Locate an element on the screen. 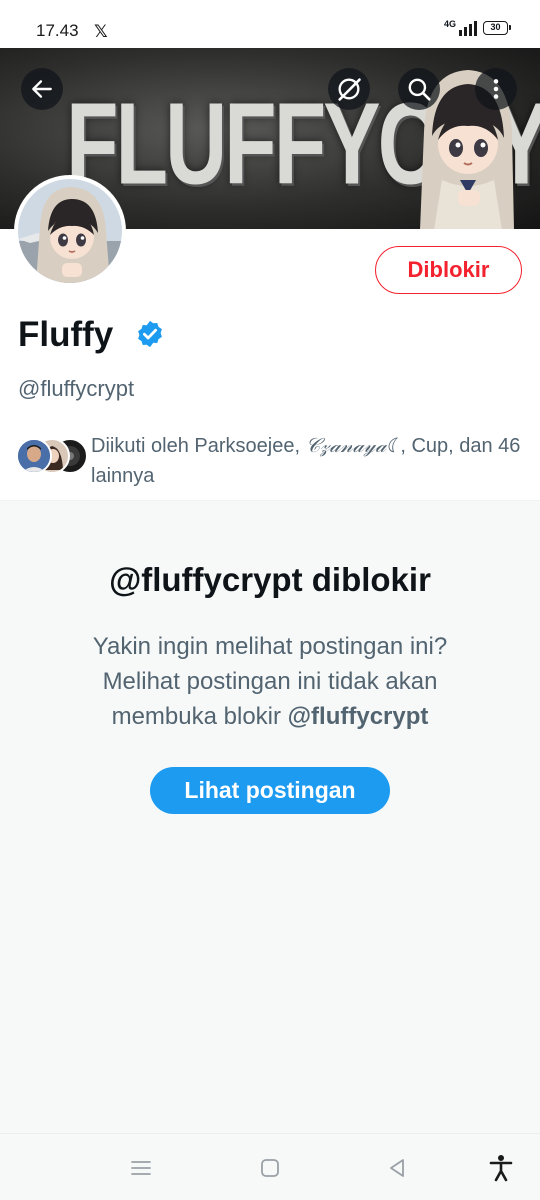 Image resolution: width=540 pixels, height=1200 pixels. grok-icon is located at coordinates (349, 89).